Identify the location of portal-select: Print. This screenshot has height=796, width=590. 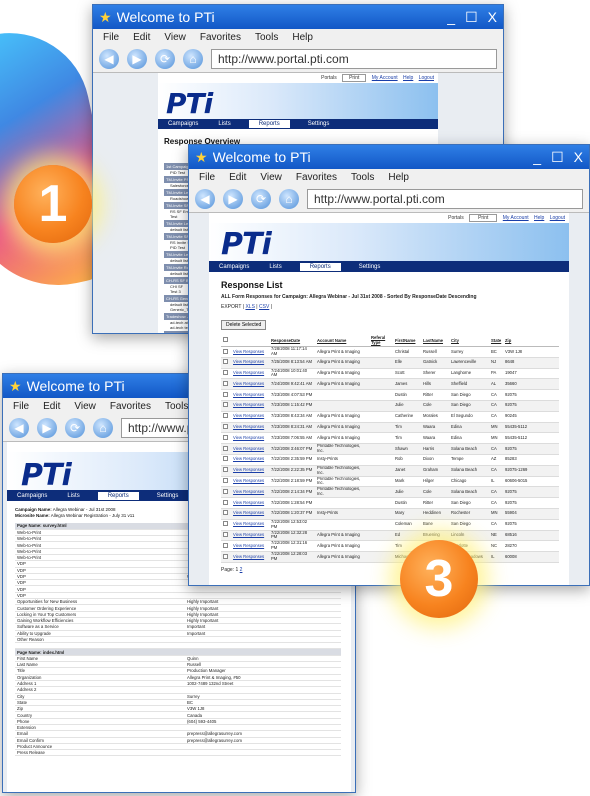
(354, 78).